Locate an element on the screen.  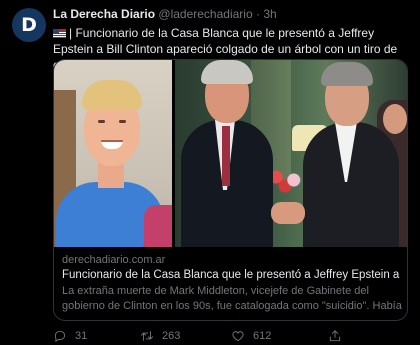
card-domain: derechadiario.com.ar is located at coordinates (114, 260).